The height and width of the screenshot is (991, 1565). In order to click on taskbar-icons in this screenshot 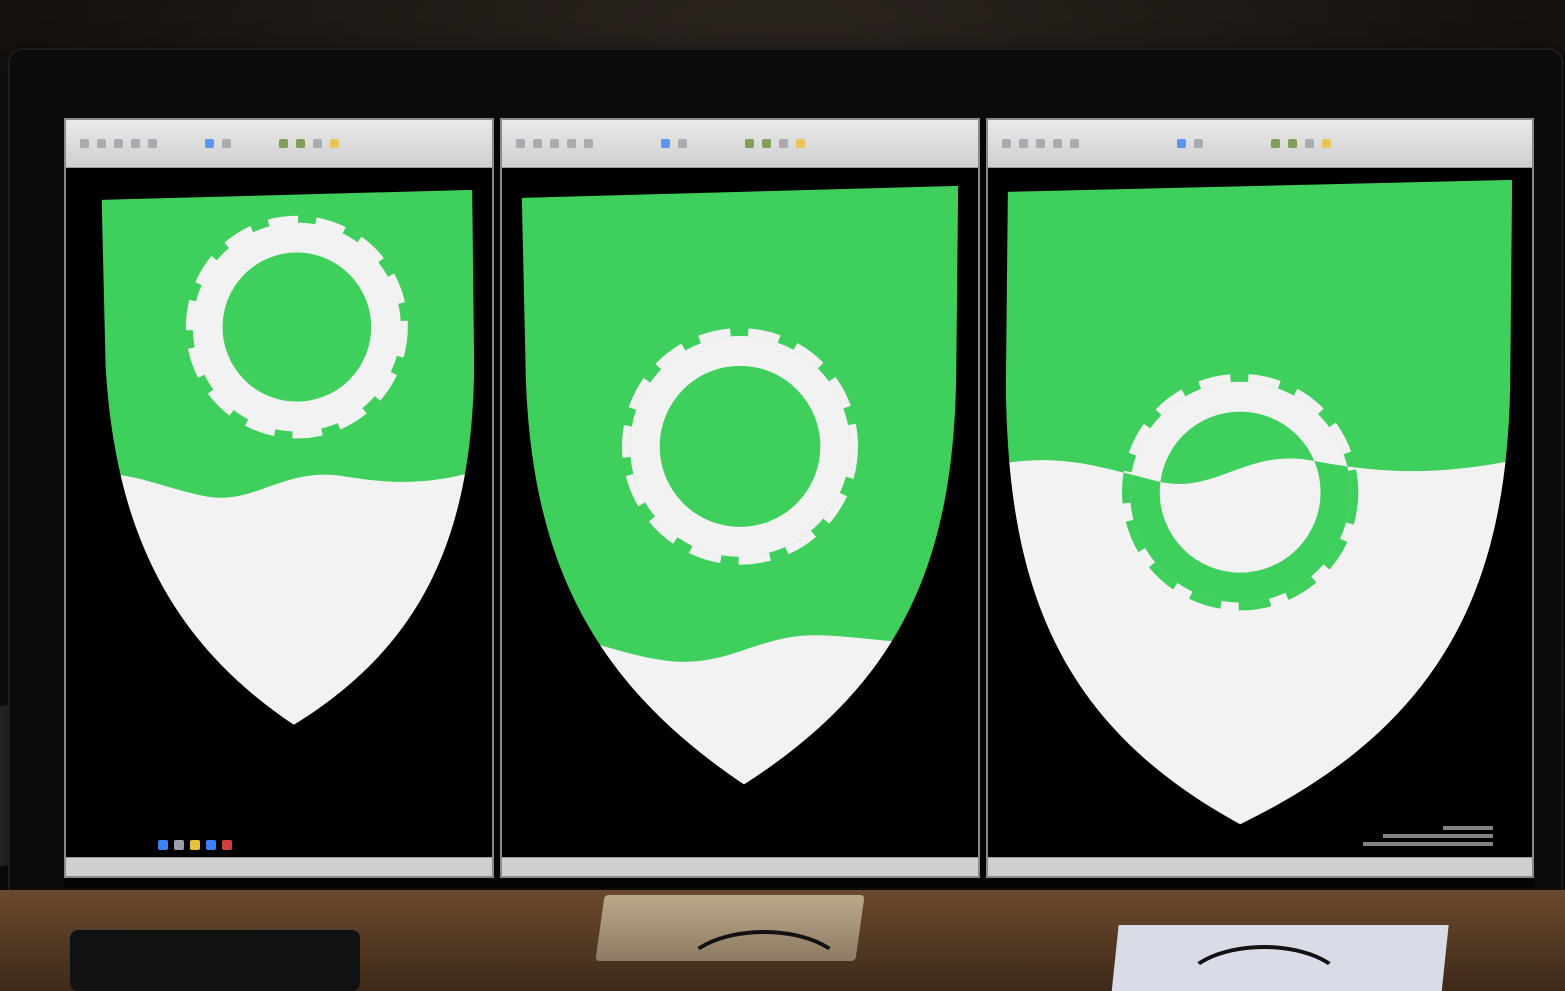, I will do `click(195, 845)`.